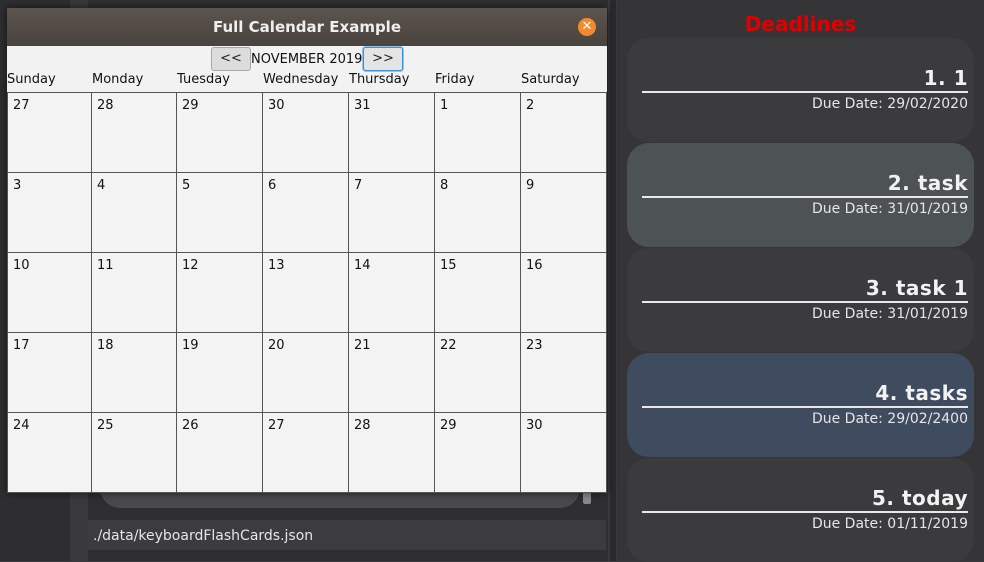  What do you see at coordinates (564, 133) in the screenshot?
I see `calendar-day-cell: 2` at bounding box center [564, 133].